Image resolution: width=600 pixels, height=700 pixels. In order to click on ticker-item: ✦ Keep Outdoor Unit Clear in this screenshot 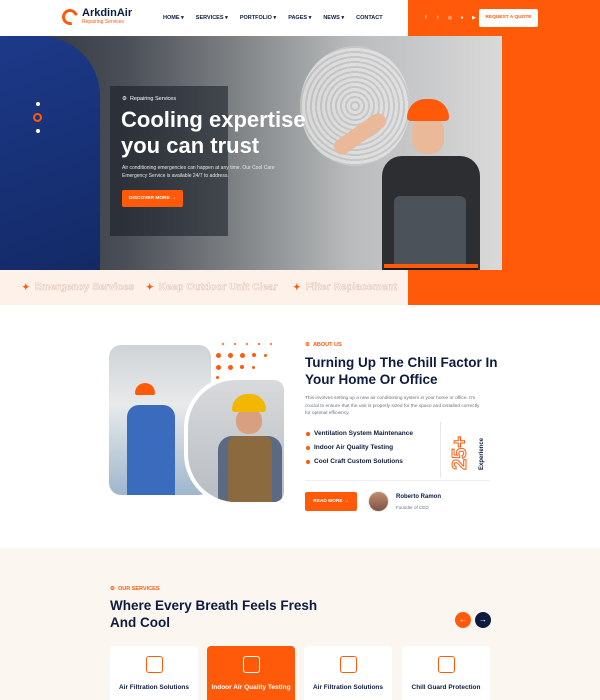, I will do `click(212, 288)`.